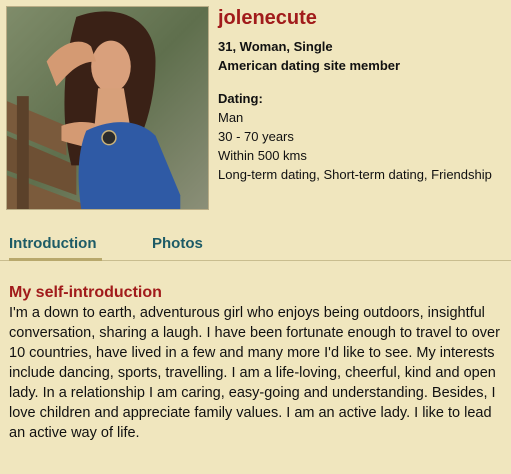  Describe the element at coordinates (275, 46) in the screenshot. I see `profile-summary: 31, Woman, Single` at that location.